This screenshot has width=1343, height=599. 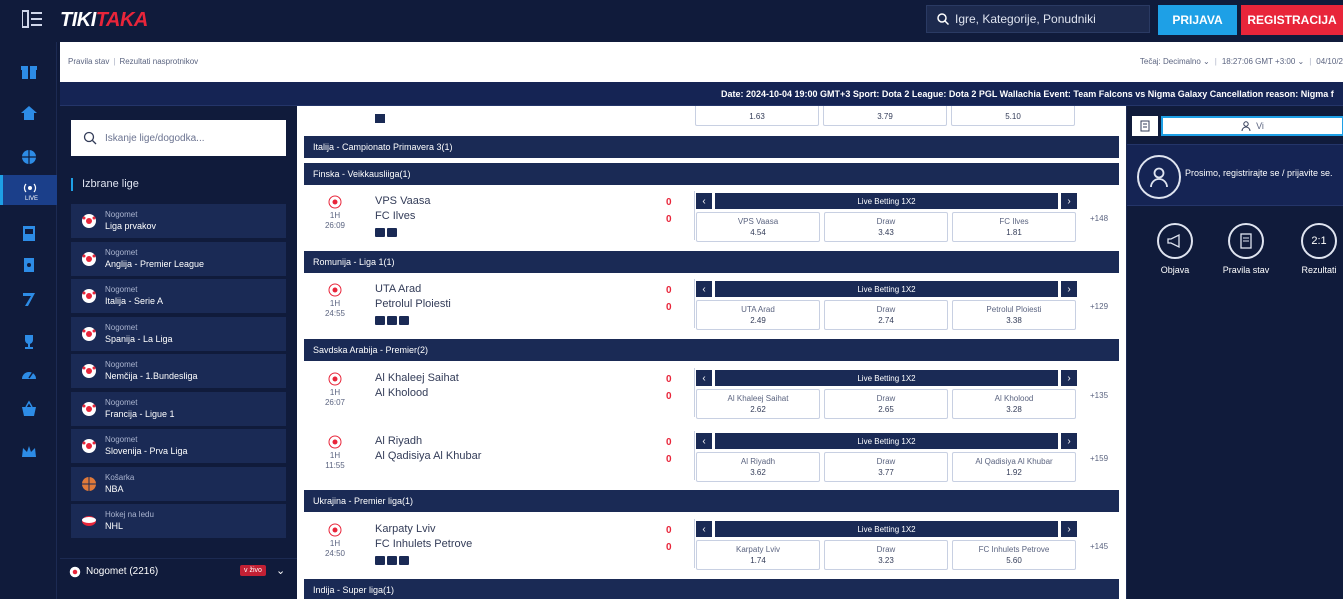 I want to click on more-markets-link: +145, so click(x=1099, y=546).